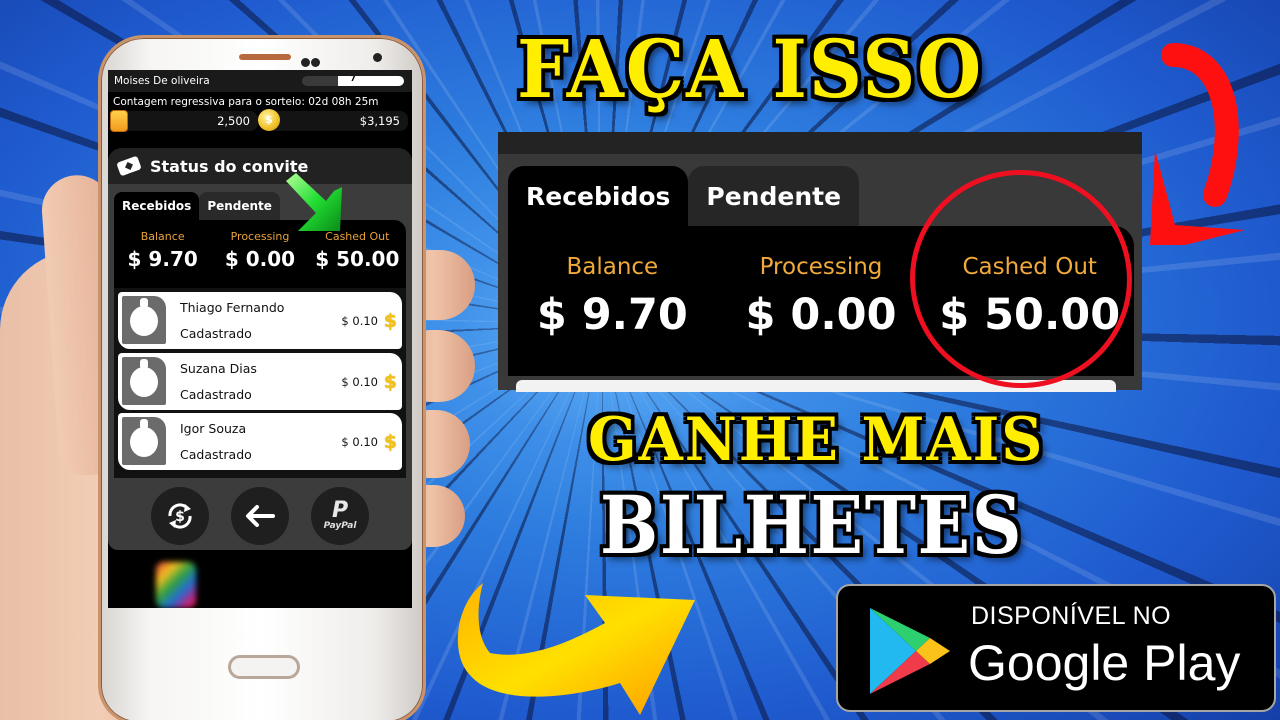  I want to click on zoomed-stat-processing: Processing $ 0.00, so click(821, 301).